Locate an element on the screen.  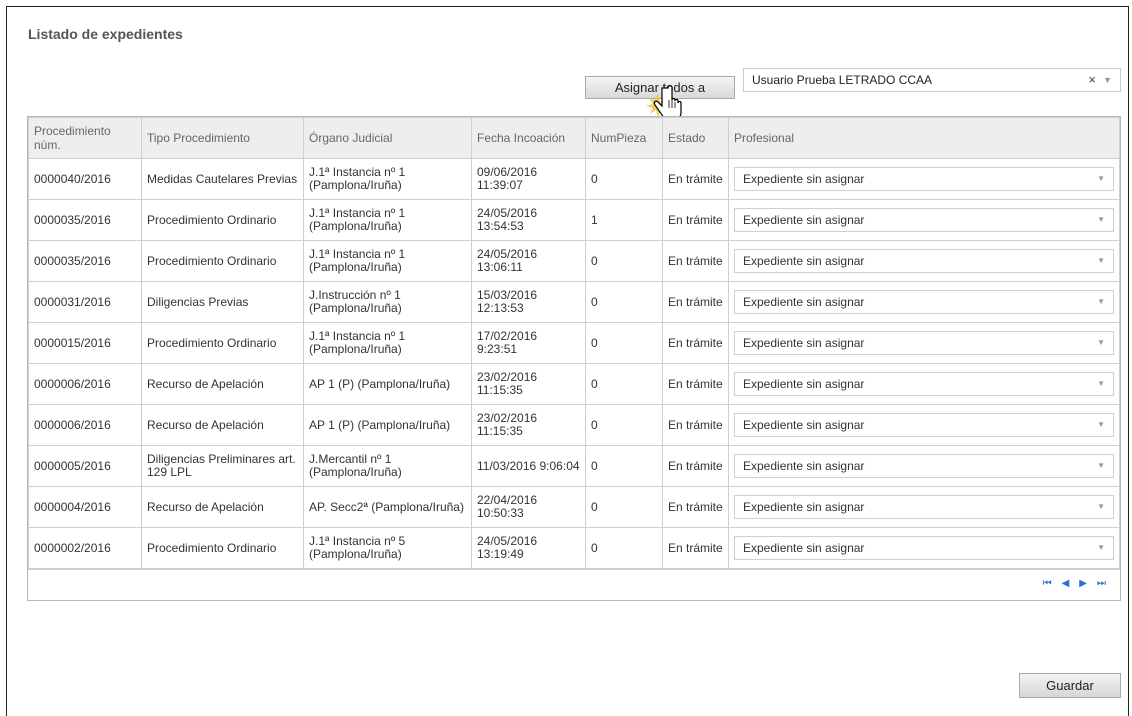
column-header-organo: Órgano Judicial is located at coordinates (387, 138).